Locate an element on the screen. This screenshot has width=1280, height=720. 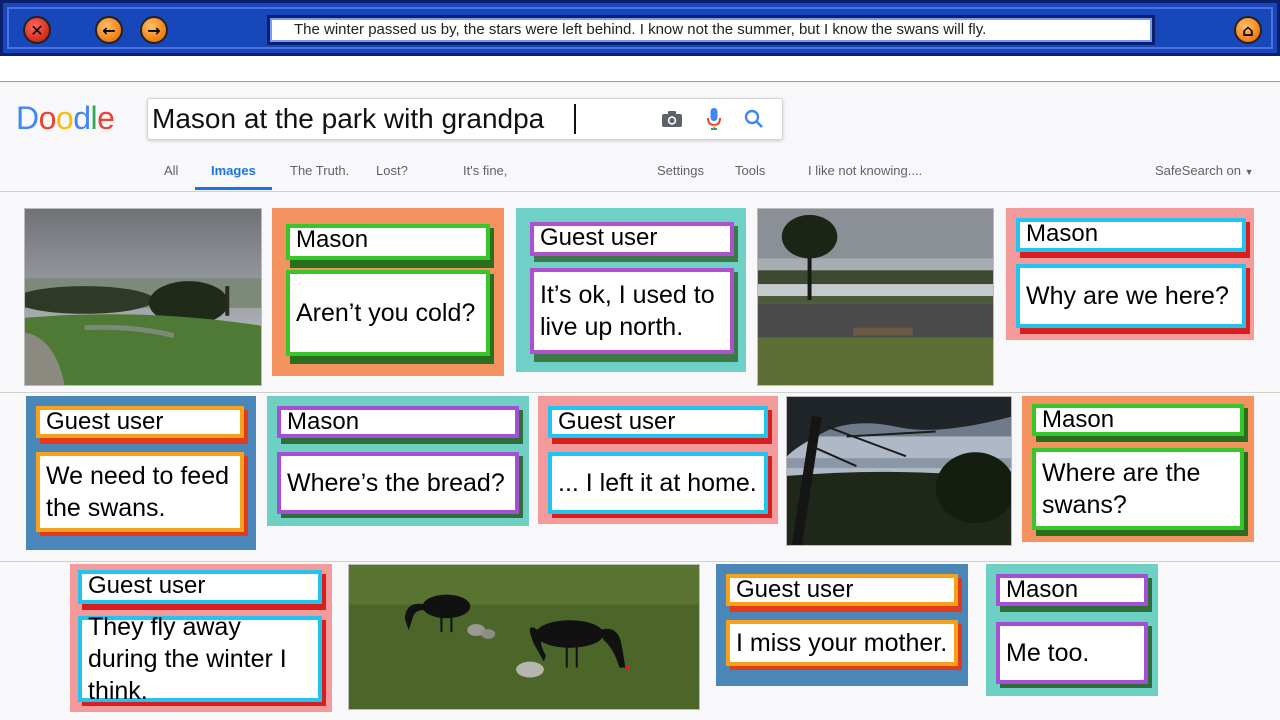
tab-images: Images is located at coordinates (233, 170).